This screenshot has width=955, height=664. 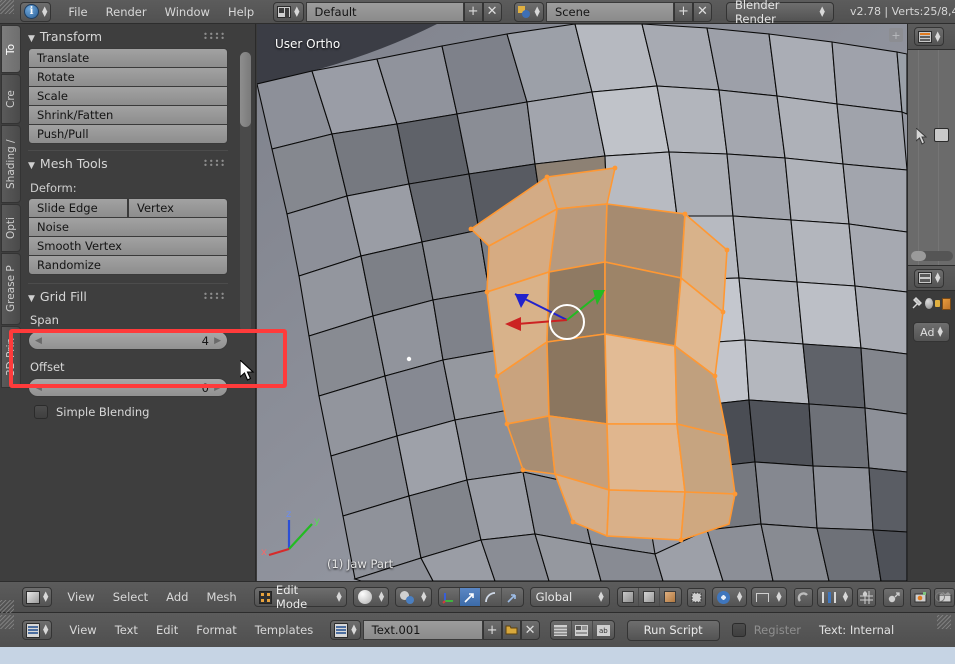 What do you see at coordinates (128, 408) in the screenshot?
I see `simple-blending-row: Simple Blending` at bounding box center [128, 408].